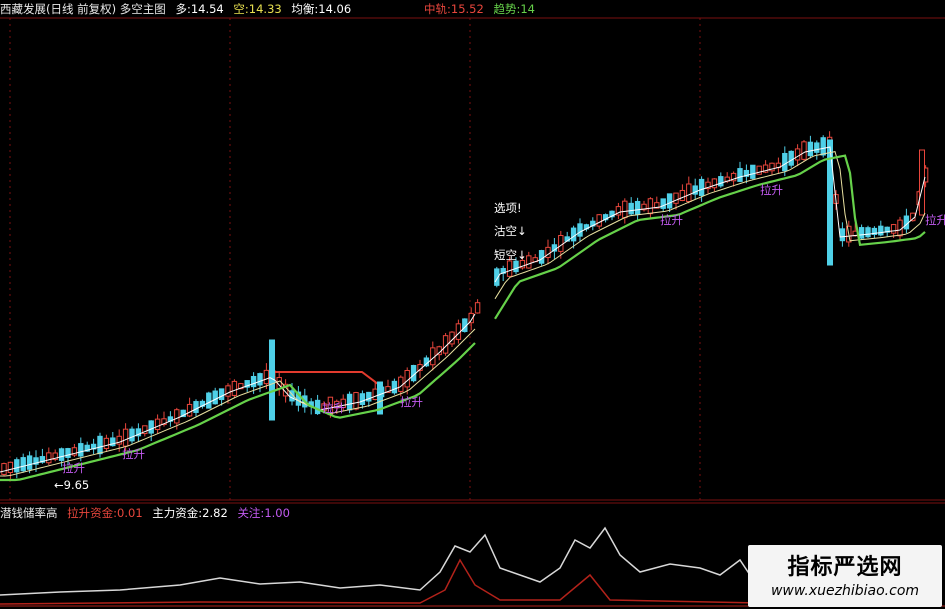 This screenshot has width=945, height=609. Describe the element at coordinates (845, 591) in the screenshot. I see `watermark-url: www.xuezhibiao.com` at that location.